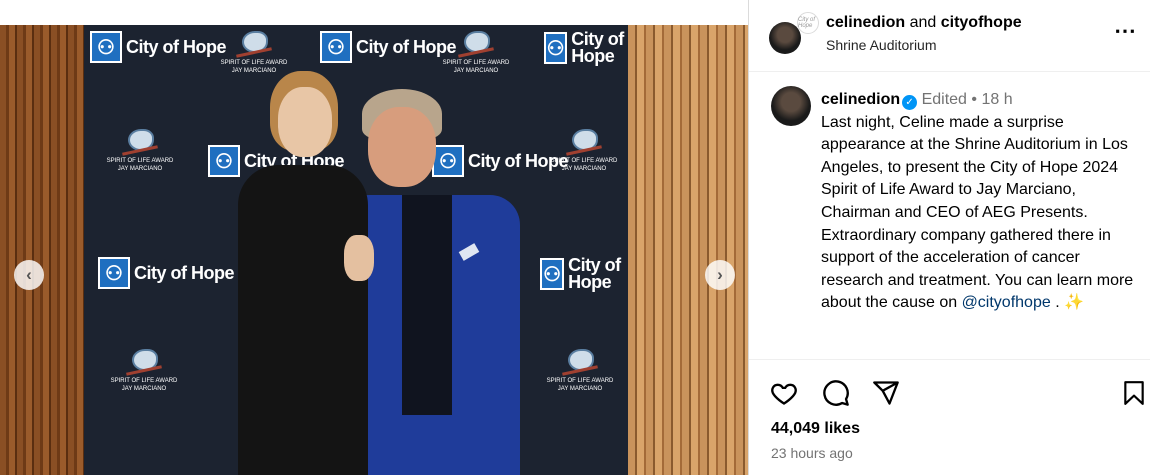 The width and height of the screenshot is (1150, 475). I want to click on post-authors: celinedion and cityofhope, so click(924, 23).